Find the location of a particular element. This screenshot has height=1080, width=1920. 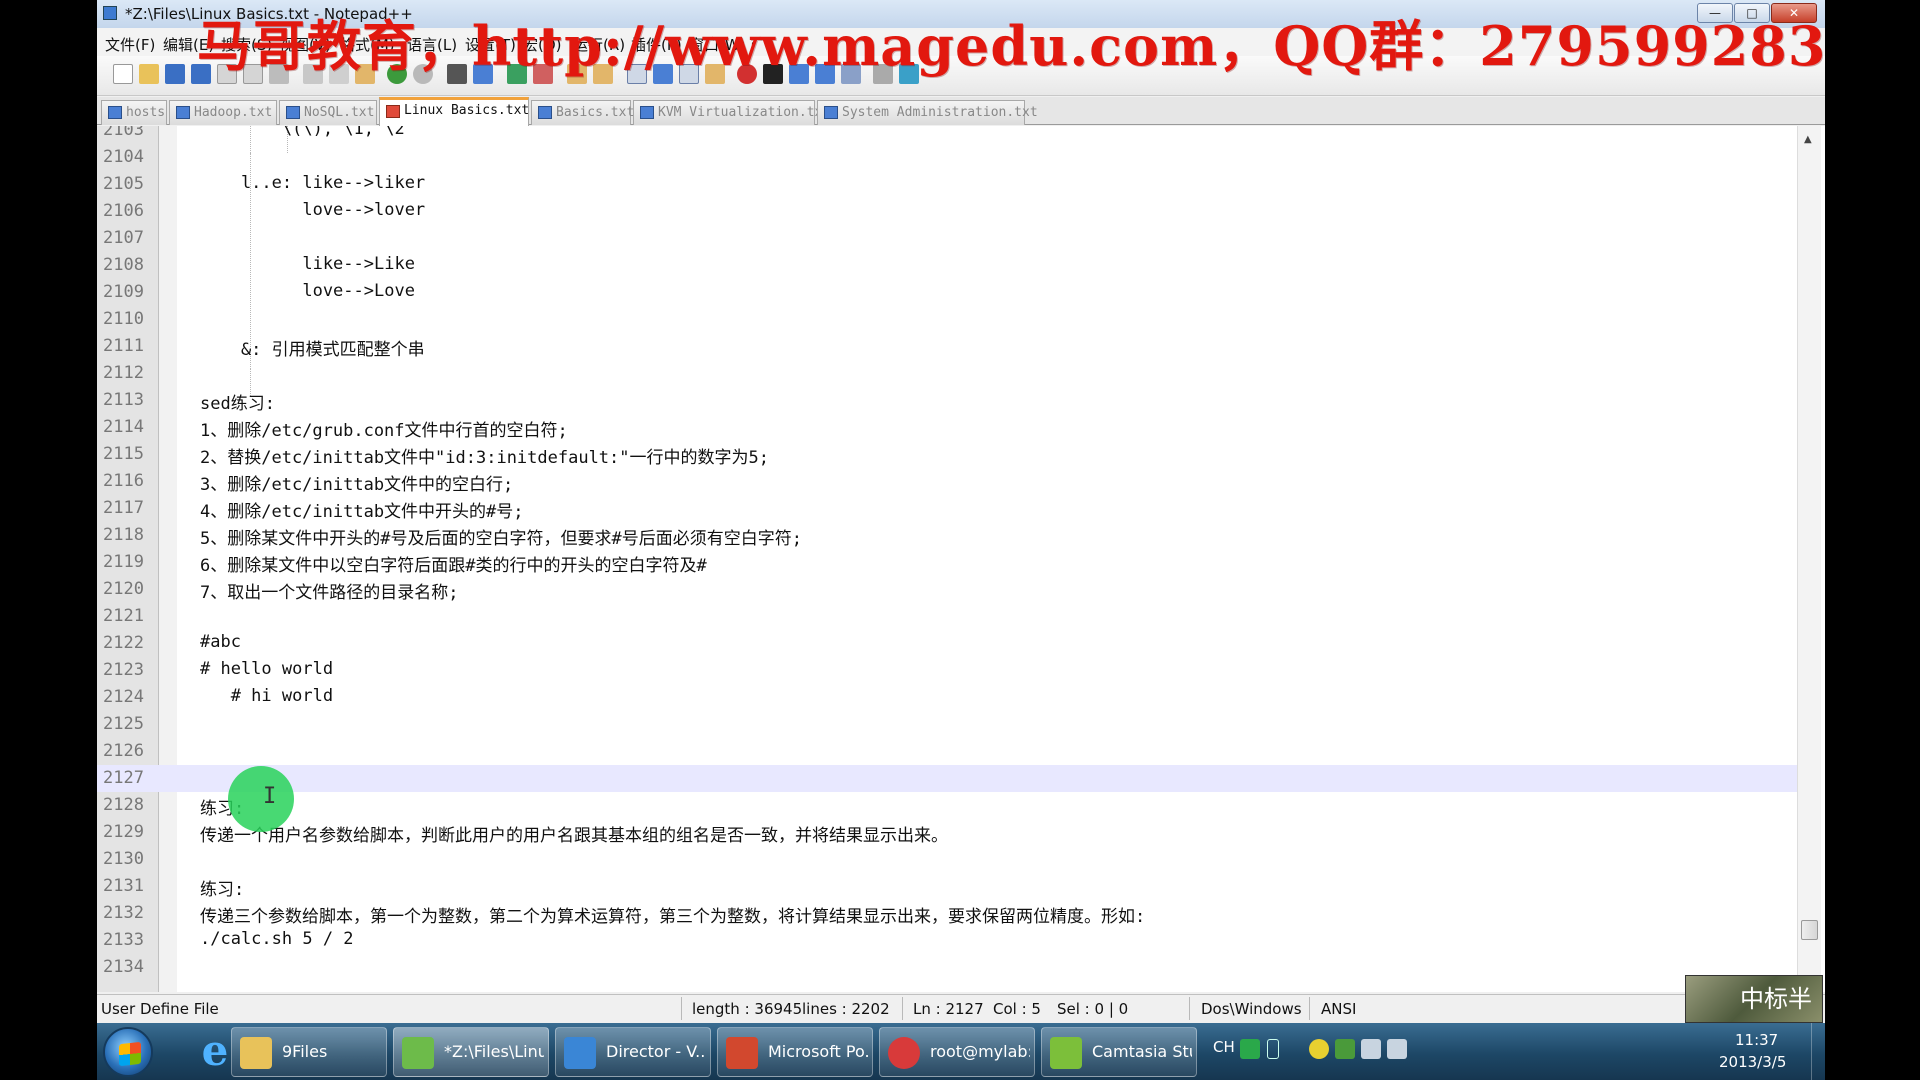

line-text: sed练习: is located at coordinates (237, 404).